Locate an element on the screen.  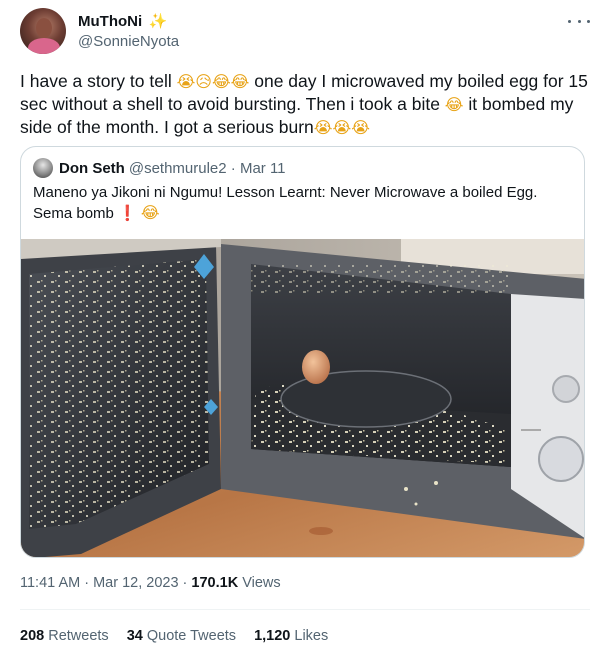
author-display-name: MuThoNi is located at coordinates (110, 21).